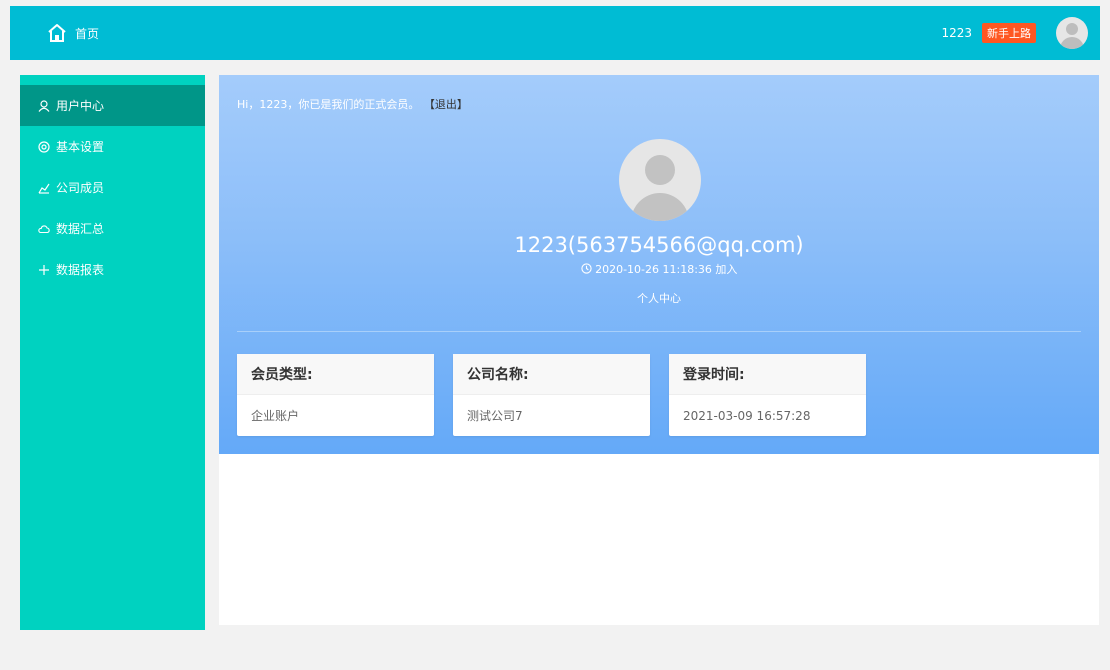 This screenshot has height=670, width=1110. I want to click on chart-icon, so click(44, 188).